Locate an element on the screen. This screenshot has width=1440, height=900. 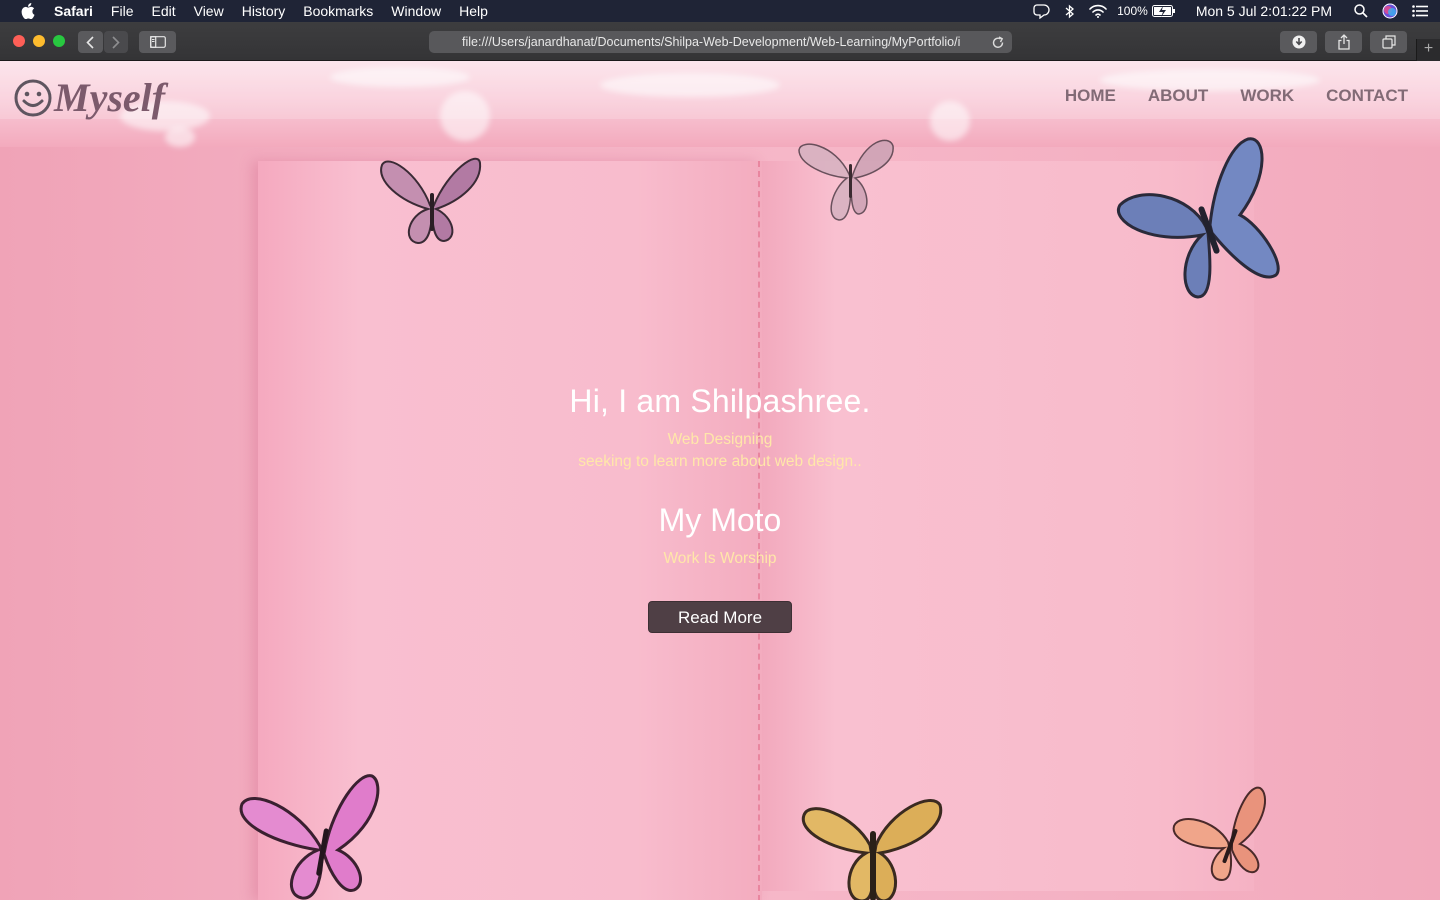
menu-help: Help is located at coordinates (473, 11).